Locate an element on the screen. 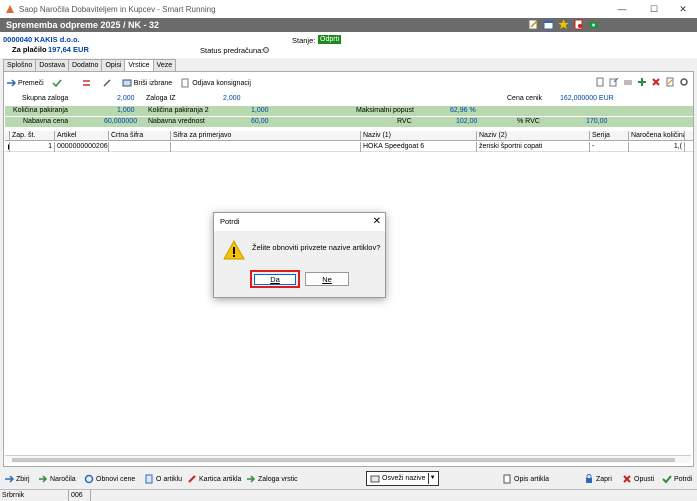  col-naziv-2: Naziv (2) is located at coordinates (533, 136).